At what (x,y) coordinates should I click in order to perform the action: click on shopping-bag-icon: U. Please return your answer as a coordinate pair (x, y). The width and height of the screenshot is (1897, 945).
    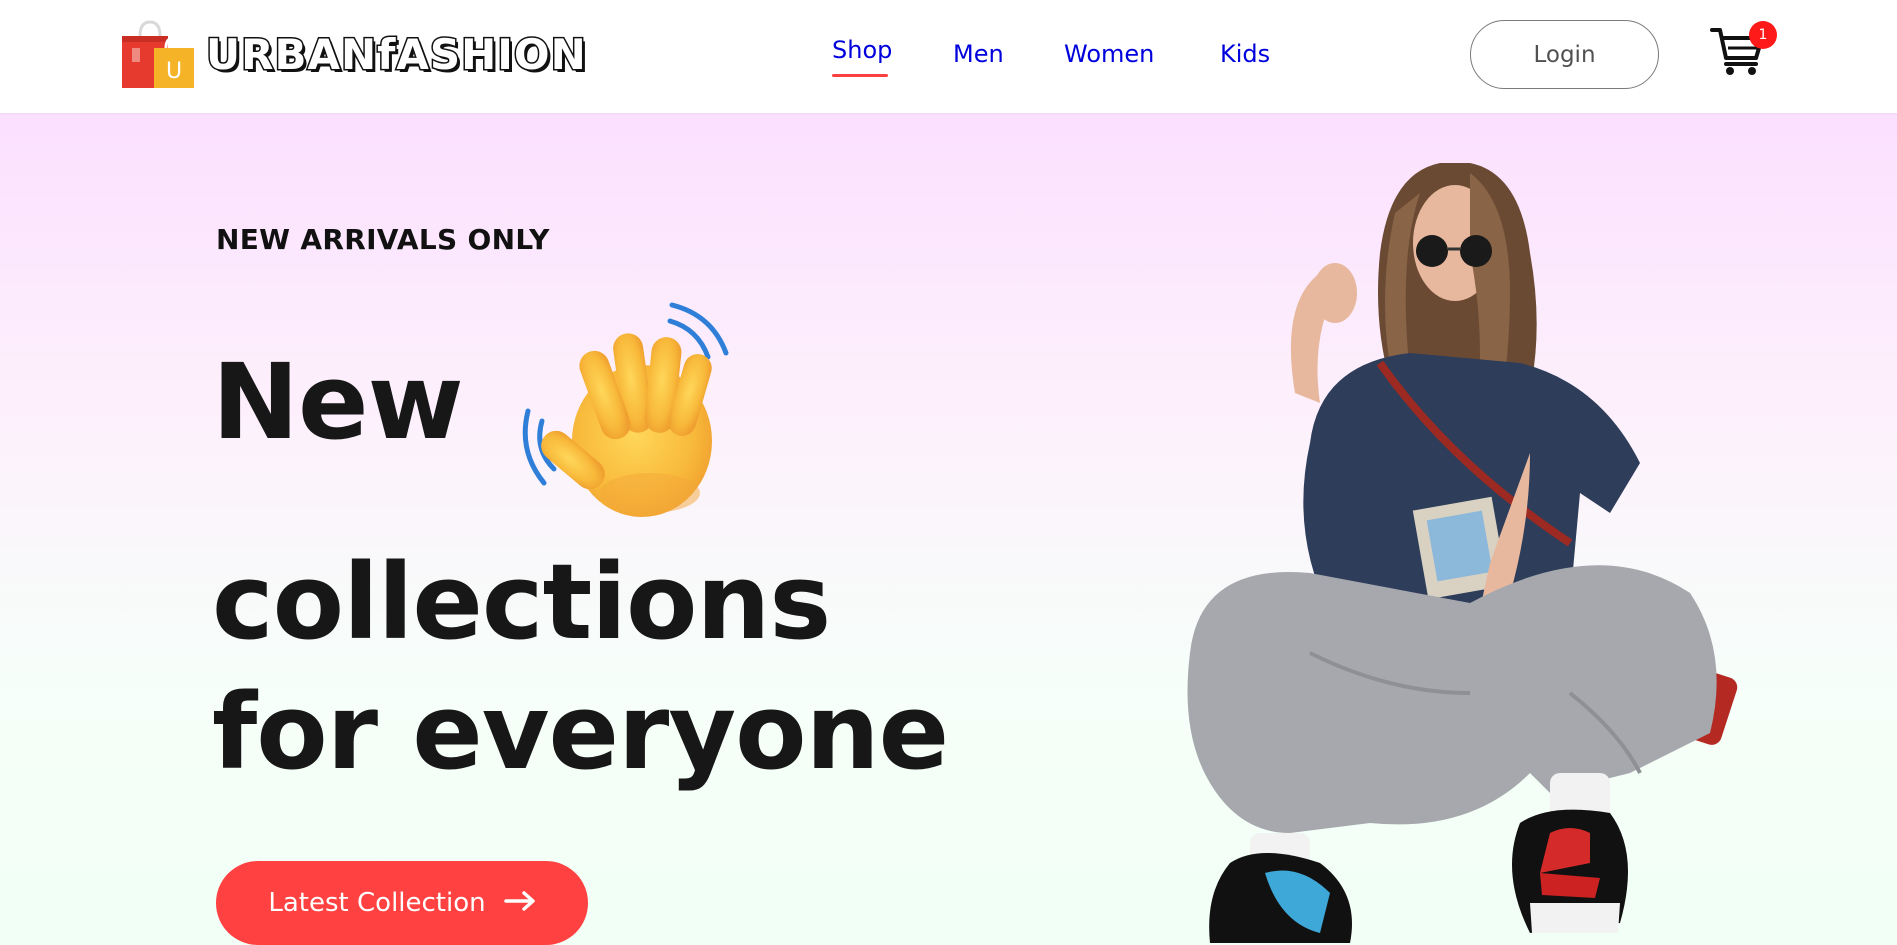
    Looking at the image, I should click on (157, 54).